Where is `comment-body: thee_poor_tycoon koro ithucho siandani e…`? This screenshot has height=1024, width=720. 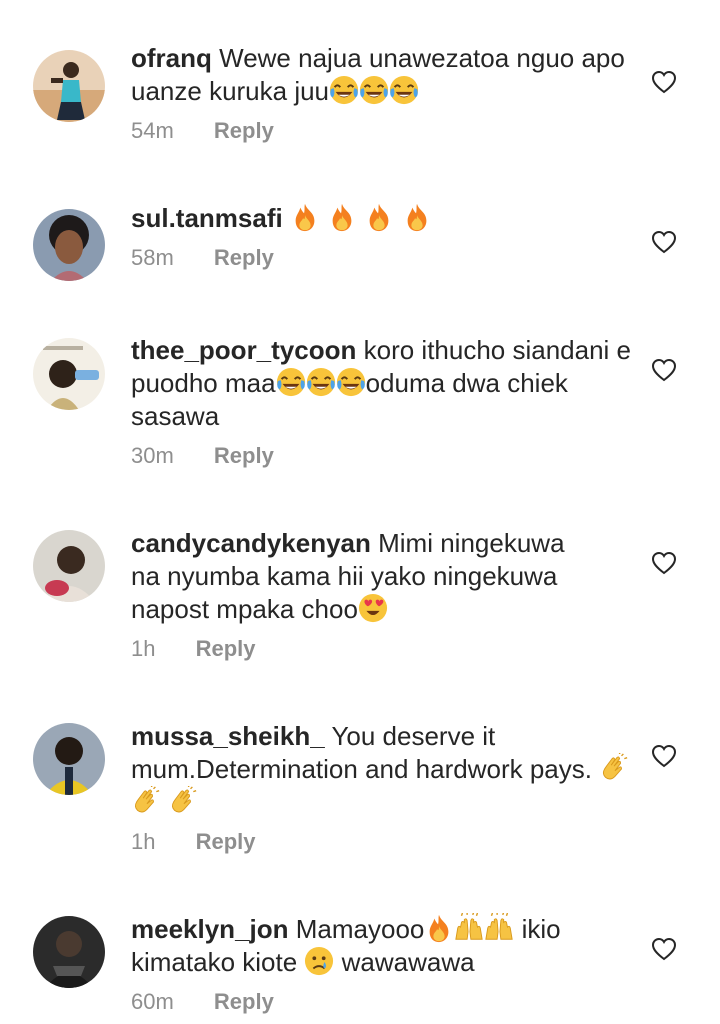
comment-body: thee_poor_tycoon koro ithucho siandani e… is located at coordinates (381, 402).